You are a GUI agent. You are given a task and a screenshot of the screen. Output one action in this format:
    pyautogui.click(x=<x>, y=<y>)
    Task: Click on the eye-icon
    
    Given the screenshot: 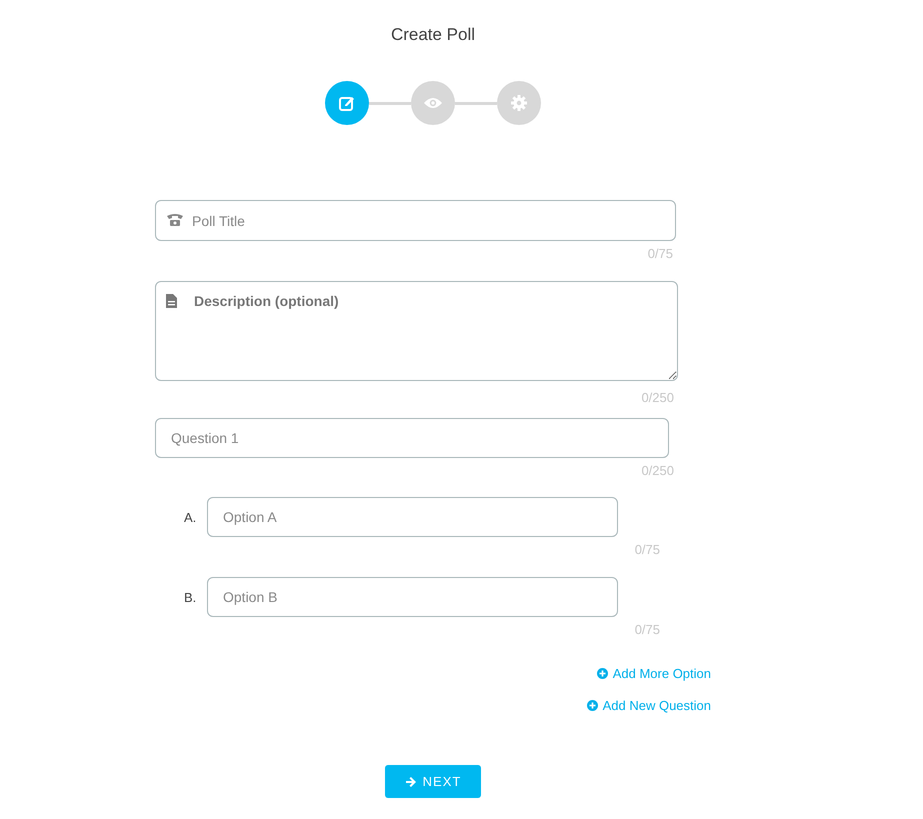 What is the action you would take?
    pyautogui.click(x=433, y=103)
    